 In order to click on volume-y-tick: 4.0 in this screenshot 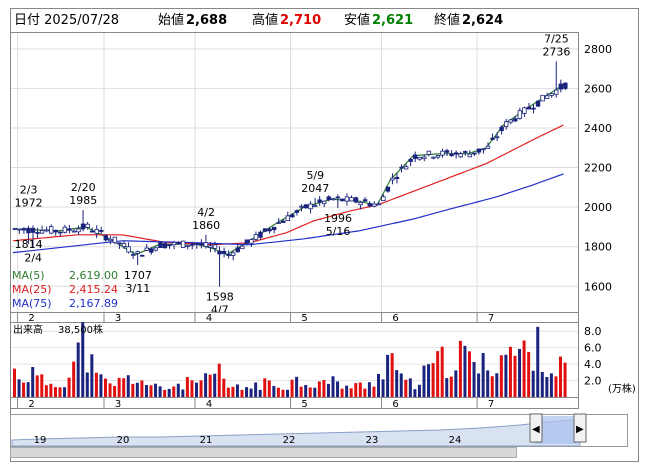, I will do `click(593, 364)`.